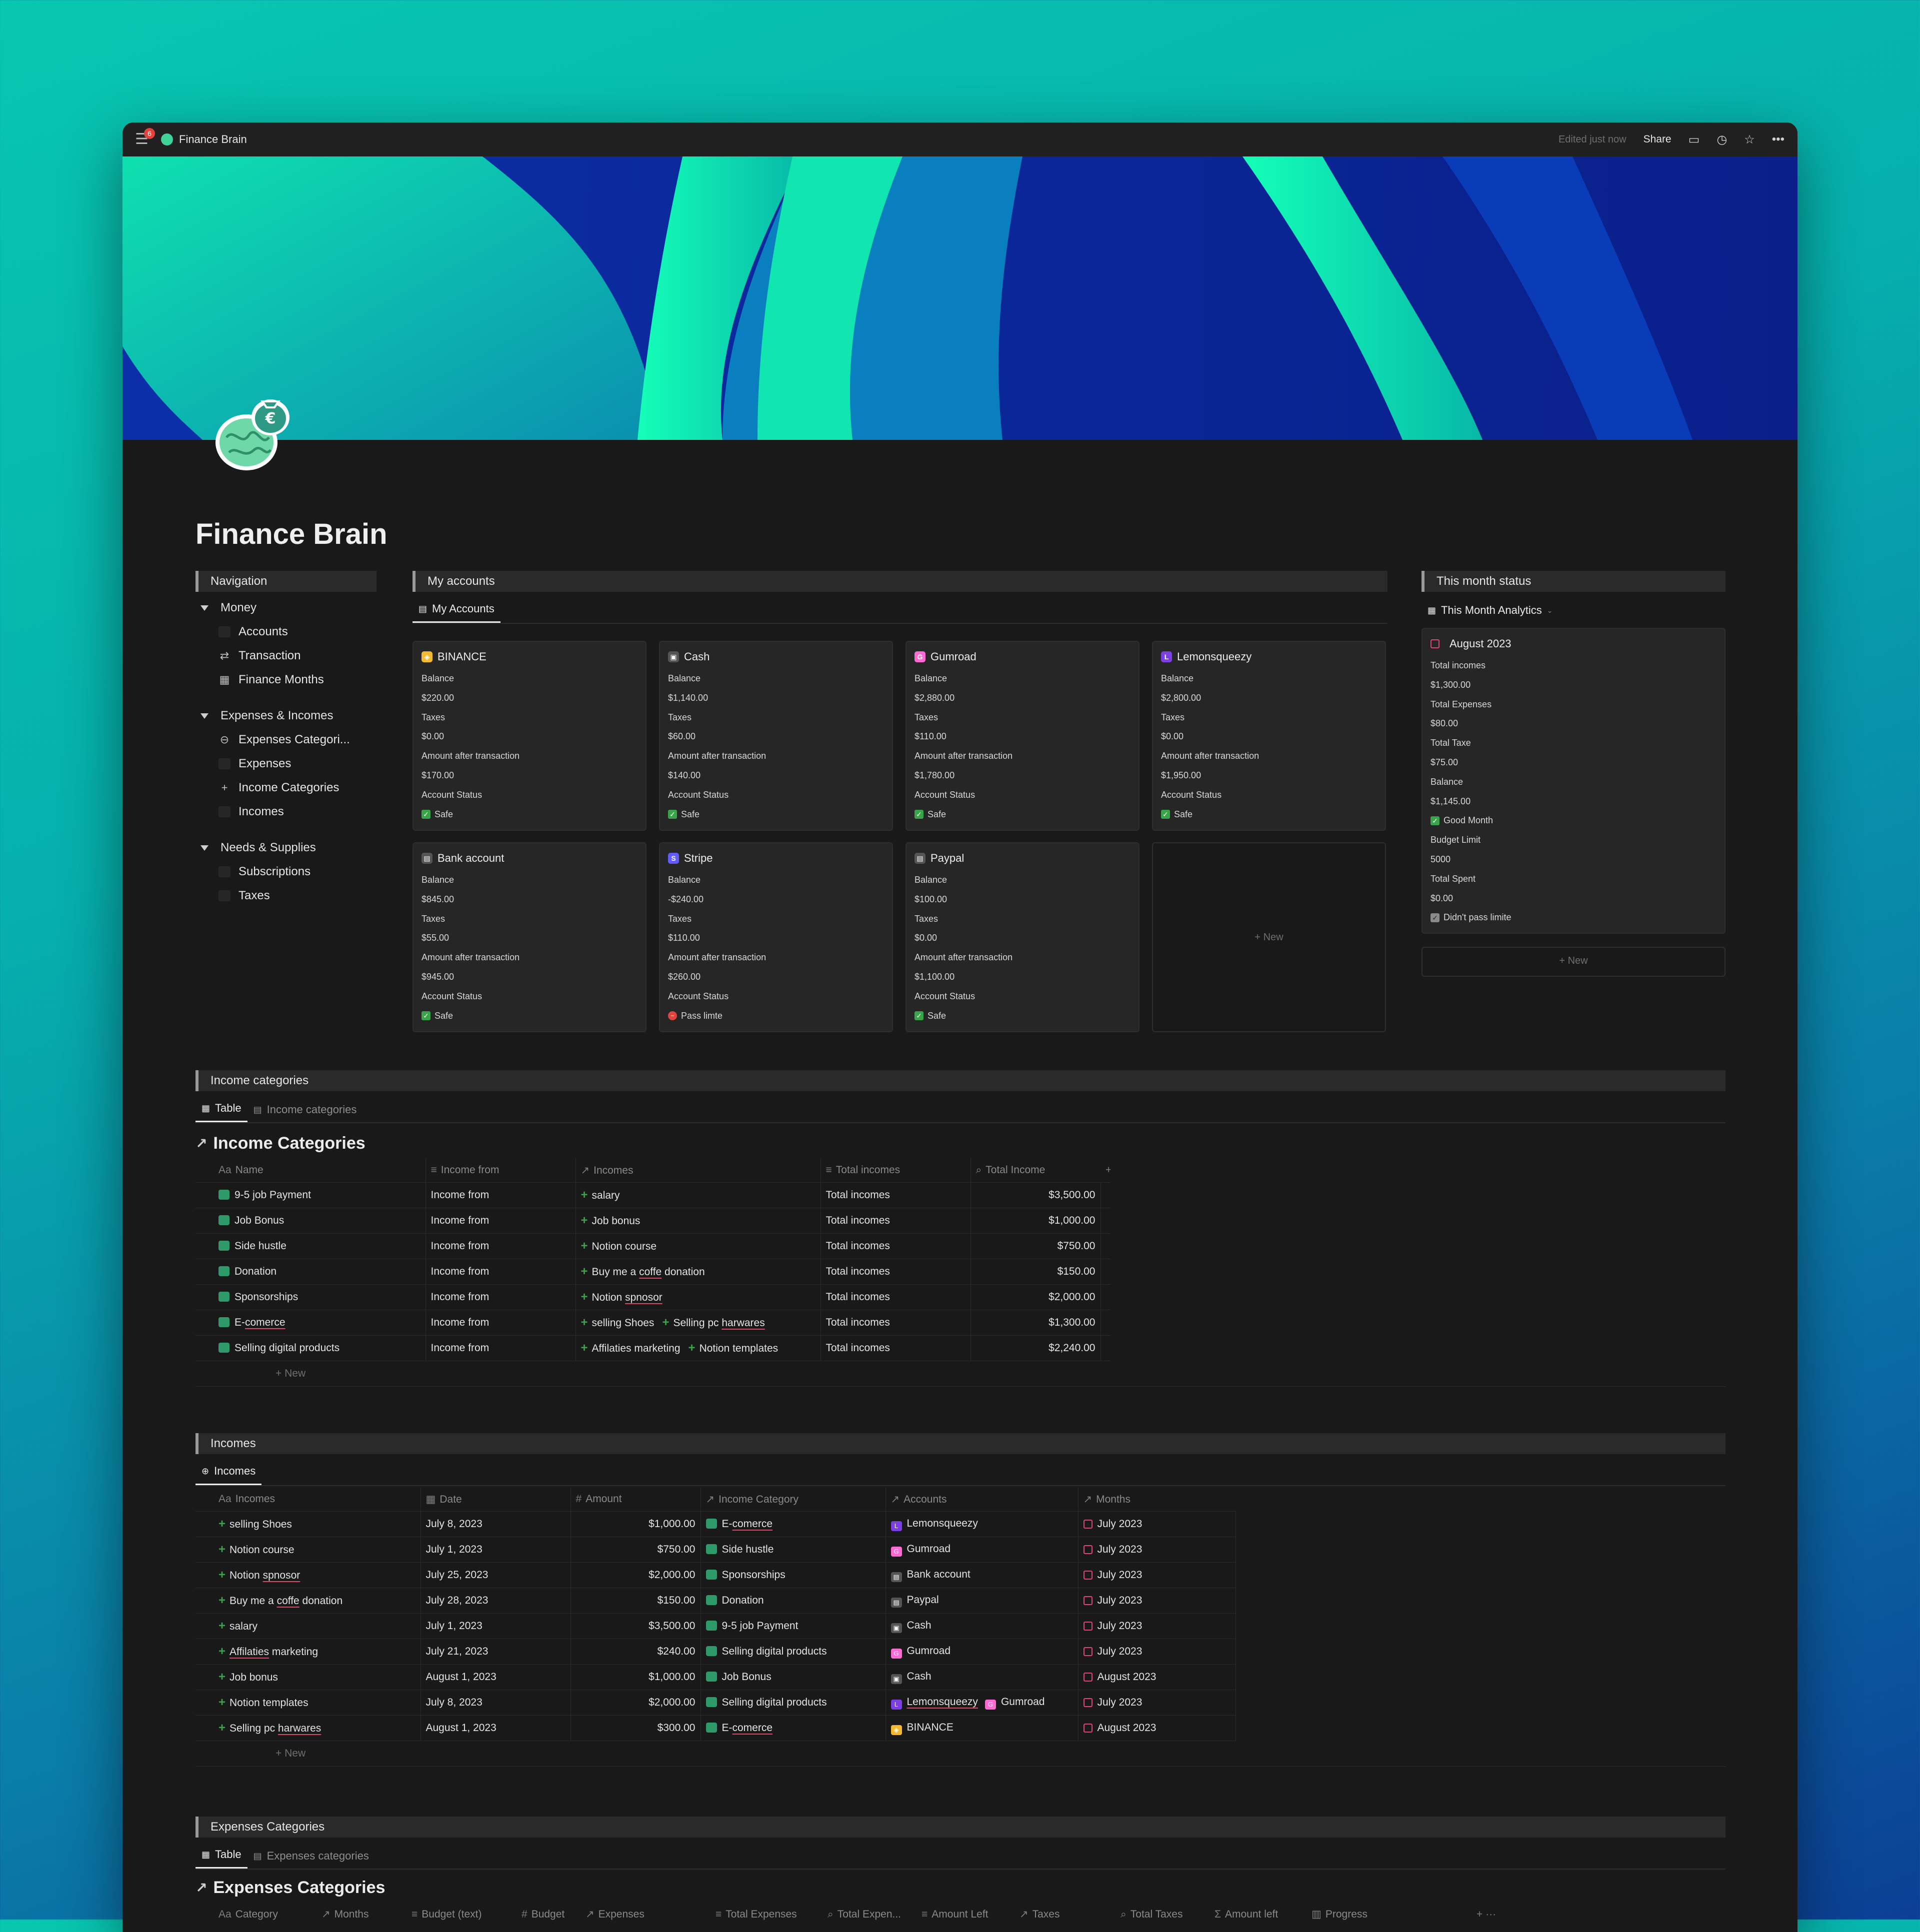  I want to click on nav-item-transaction: ⇄ Transaction, so click(286, 656).